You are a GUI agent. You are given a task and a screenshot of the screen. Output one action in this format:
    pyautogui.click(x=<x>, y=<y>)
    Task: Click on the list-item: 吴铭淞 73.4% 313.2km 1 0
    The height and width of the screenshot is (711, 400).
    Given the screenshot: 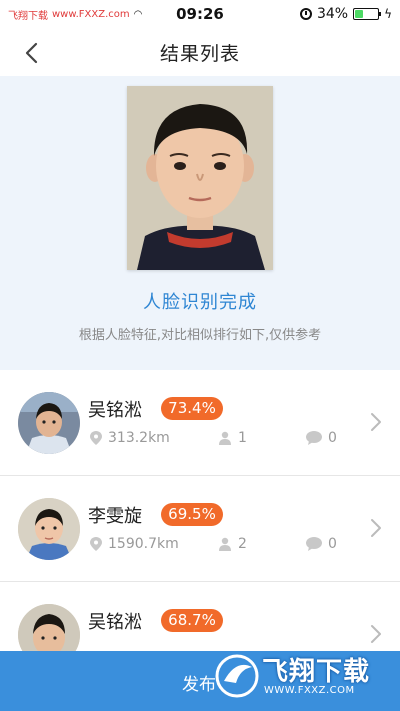 What is the action you would take?
    pyautogui.click(x=200, y=423)
    